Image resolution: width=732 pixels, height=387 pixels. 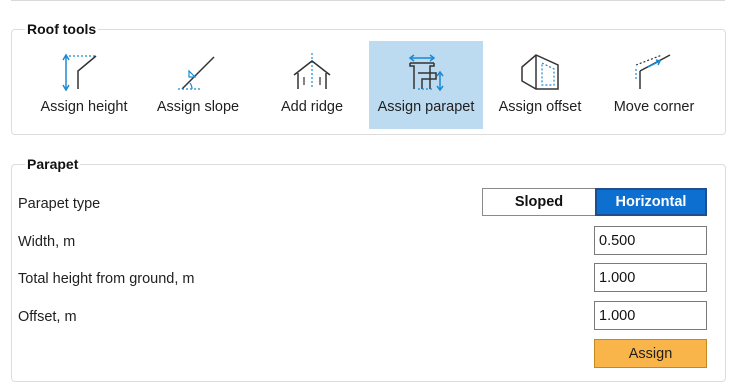 What do you see at coordinates (84, 107) in the screenshot?
I see `tool-label: Assign height` at bounding box center [84, 107].